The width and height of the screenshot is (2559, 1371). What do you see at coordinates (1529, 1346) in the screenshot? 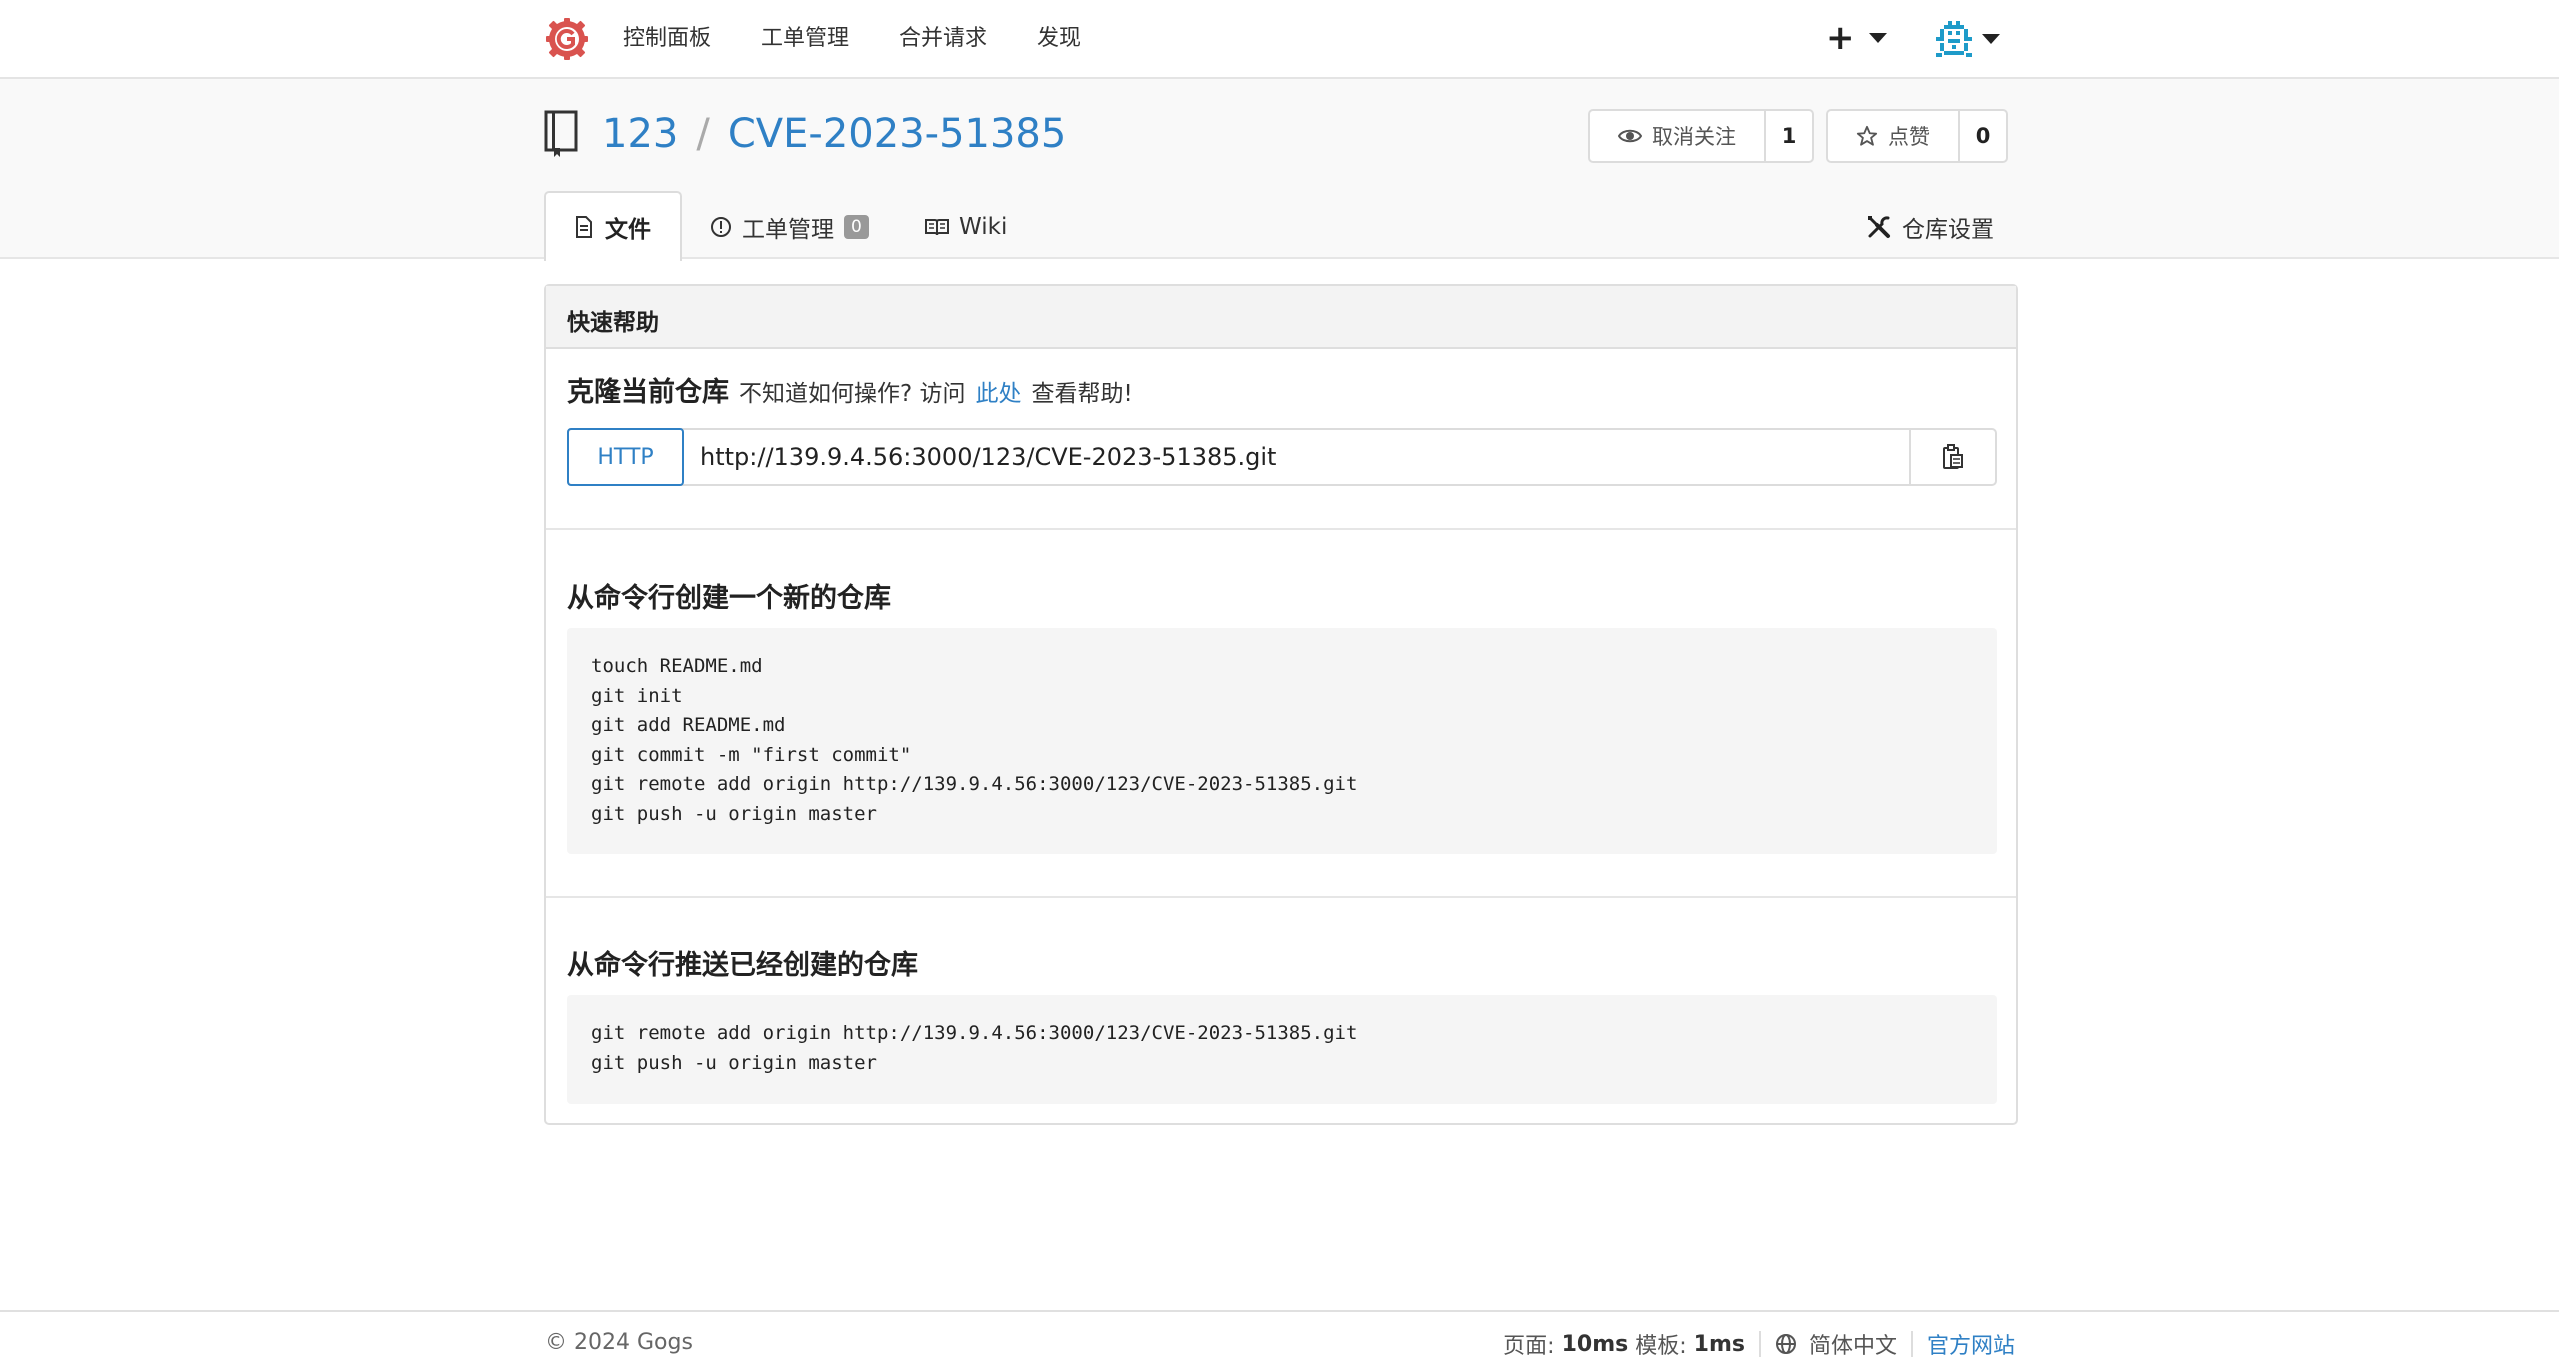
I see `page-time-label: 页面:` at bounding box center [1529, 1346].